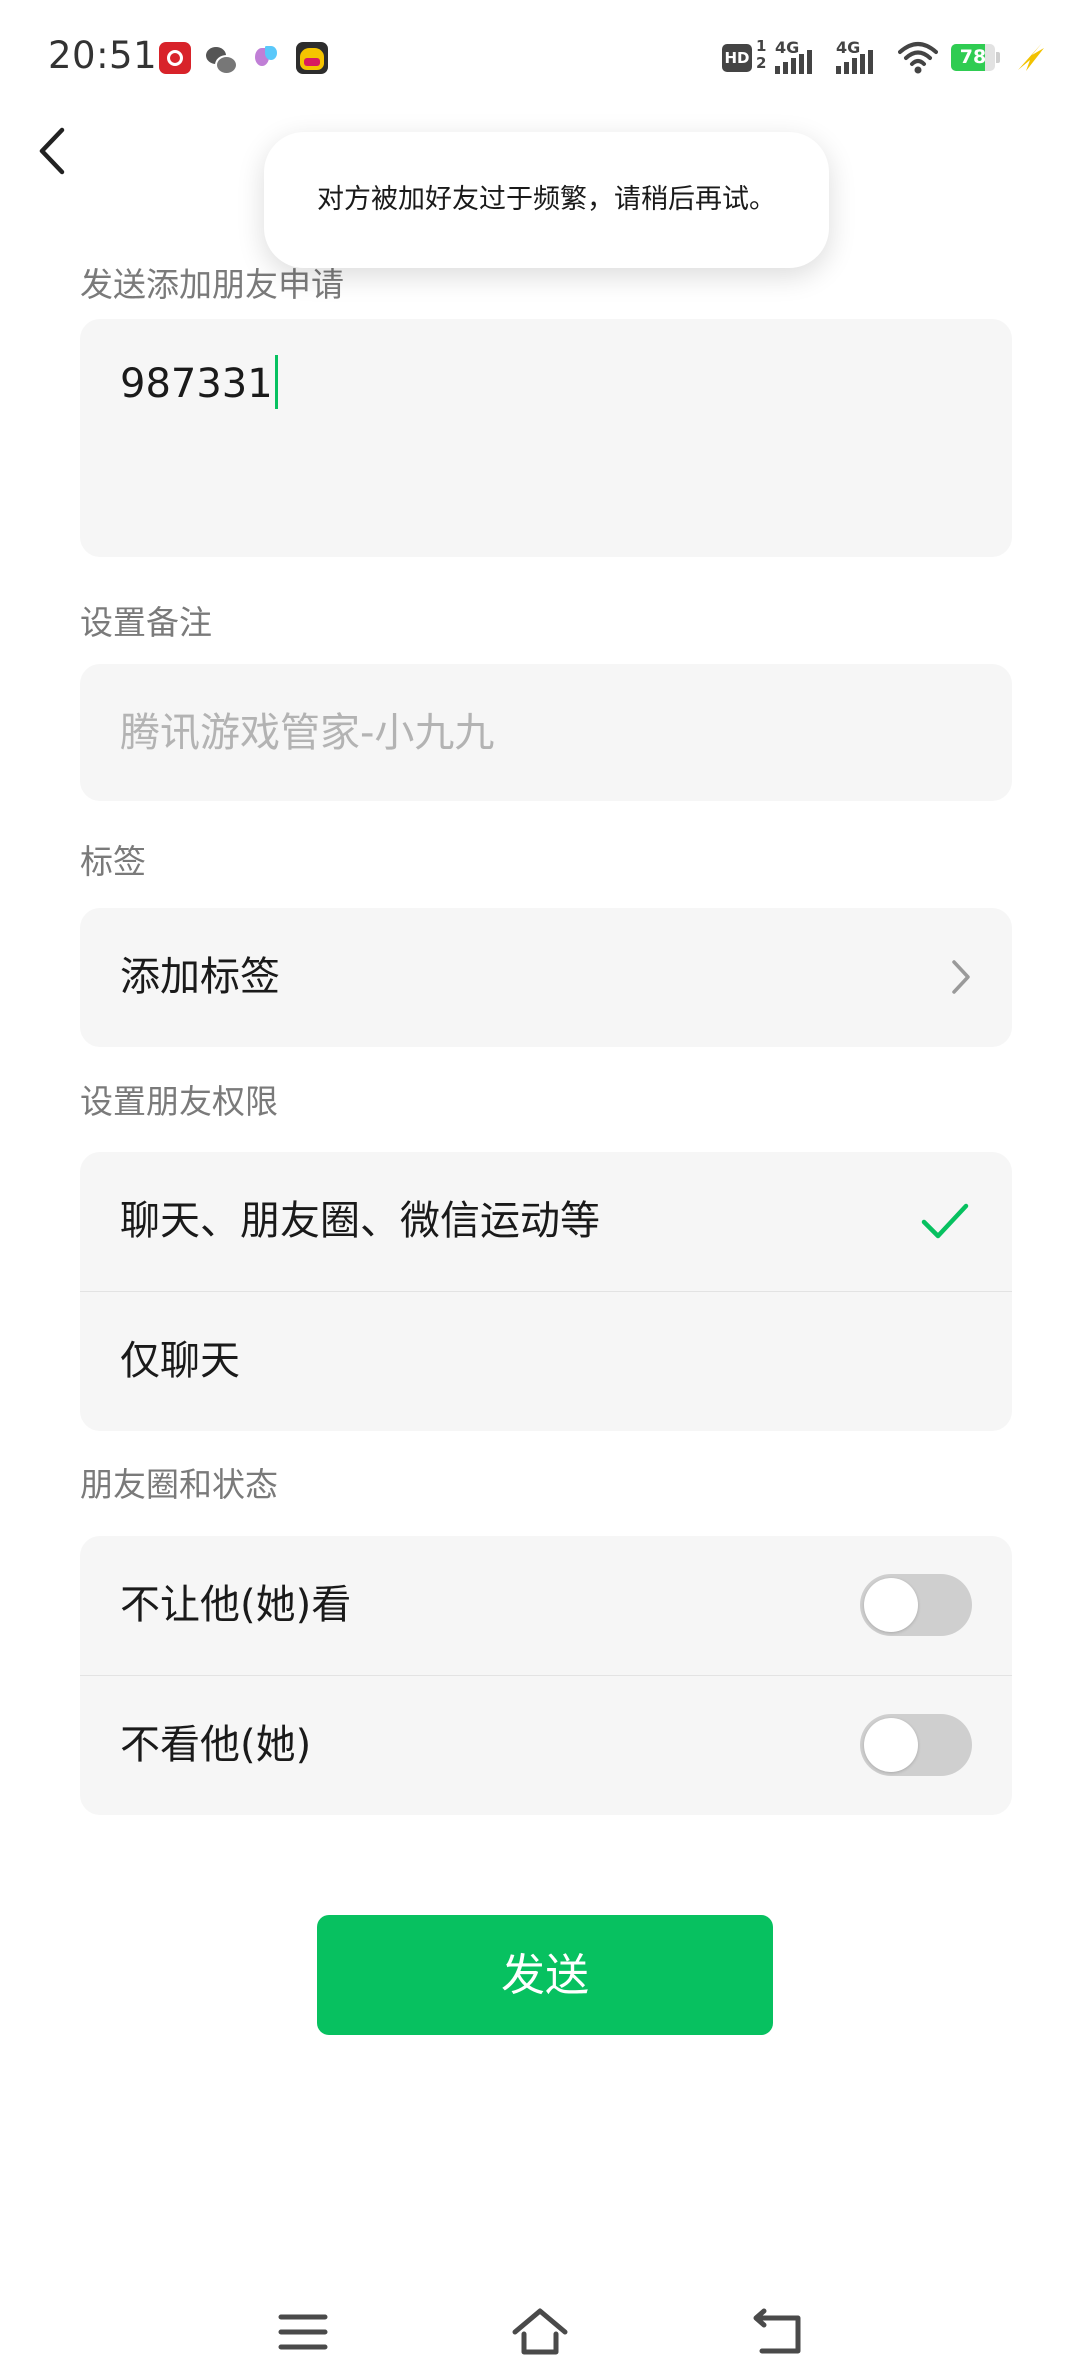 Image resolution: width=1080 pixels, height=2376 pixels. What do you see at coordinates (179, 1484) in the screenshot?
I see `moments-section-label: 朋友圈和状态` at bounding box center [179, 1484].